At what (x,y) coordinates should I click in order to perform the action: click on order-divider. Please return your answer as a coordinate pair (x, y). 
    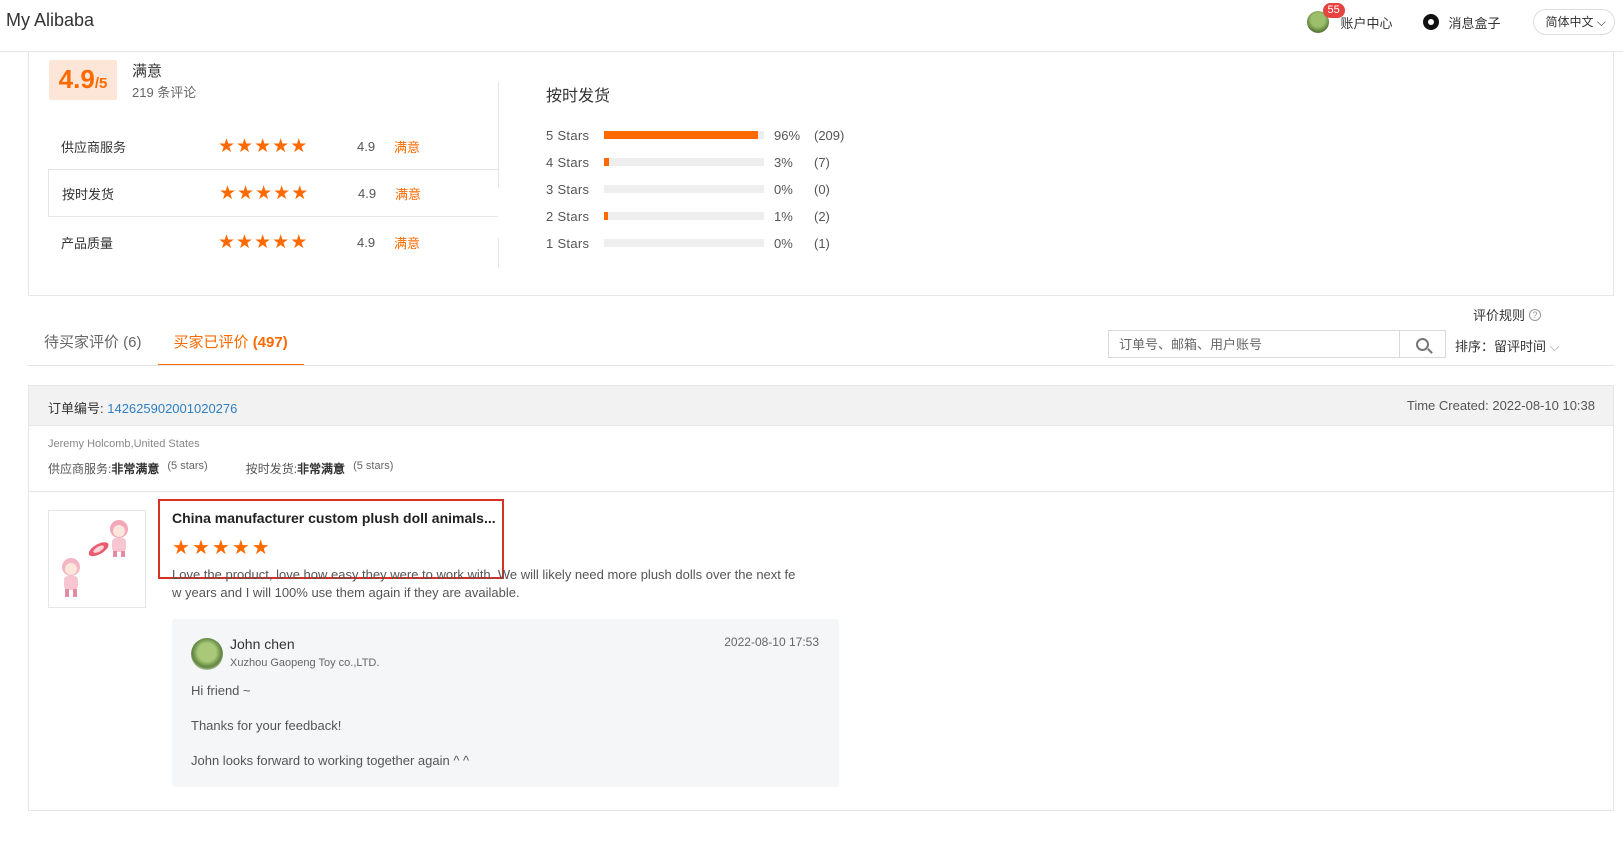
    Looking at the image, I should click on (822, 491).